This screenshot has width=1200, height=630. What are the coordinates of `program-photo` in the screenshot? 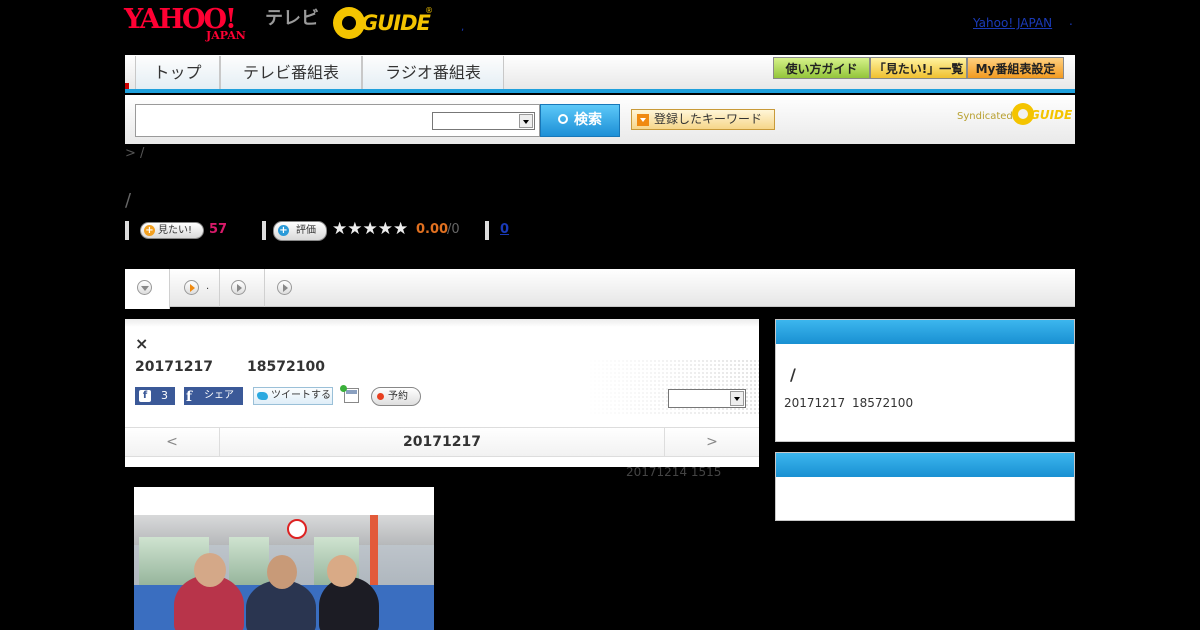 It's located at (284, 572).